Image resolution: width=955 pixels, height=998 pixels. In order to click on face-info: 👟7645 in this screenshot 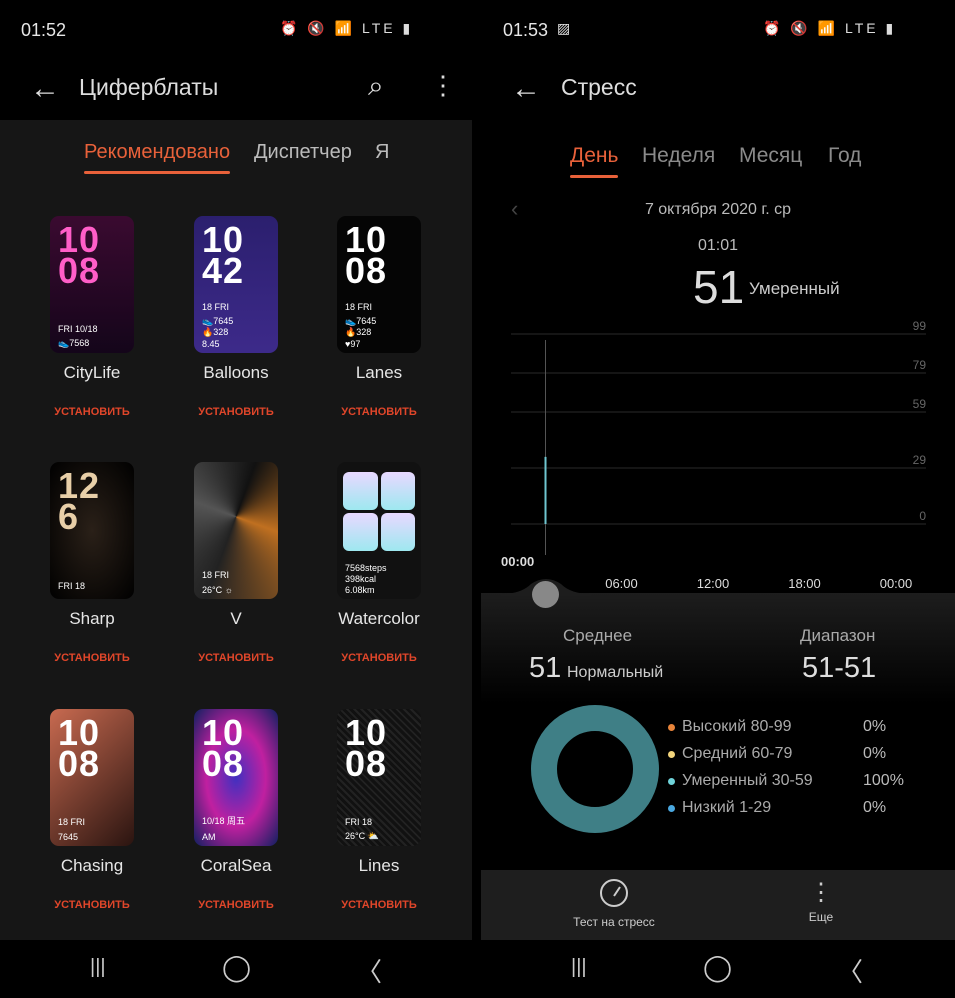, I will do `click(361, 321)`.